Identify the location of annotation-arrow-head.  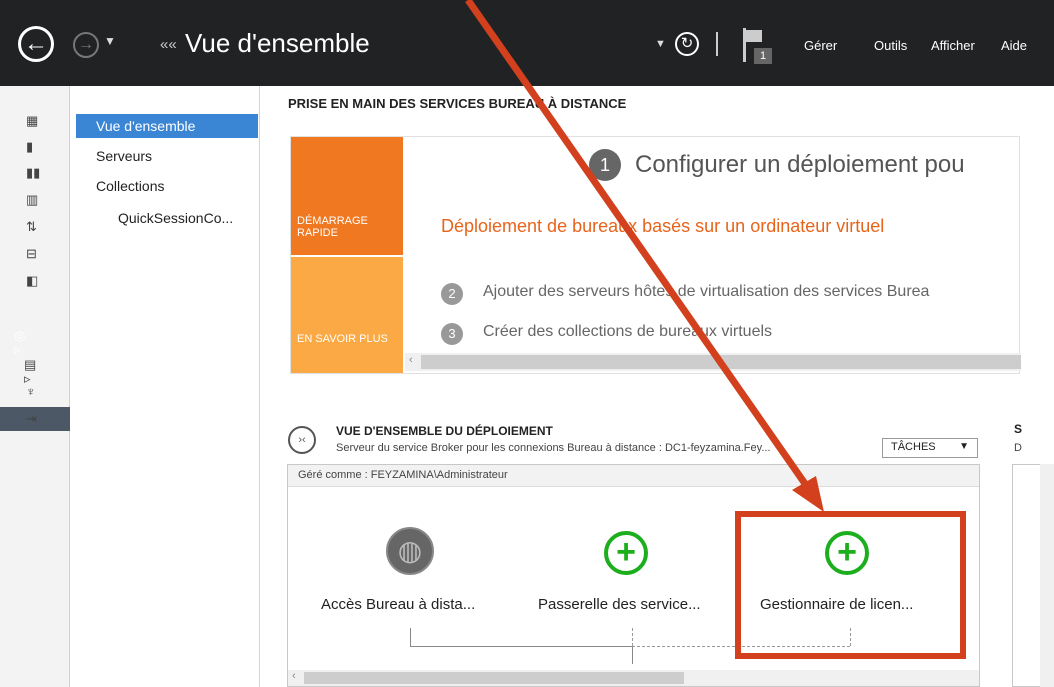
(808, 494).